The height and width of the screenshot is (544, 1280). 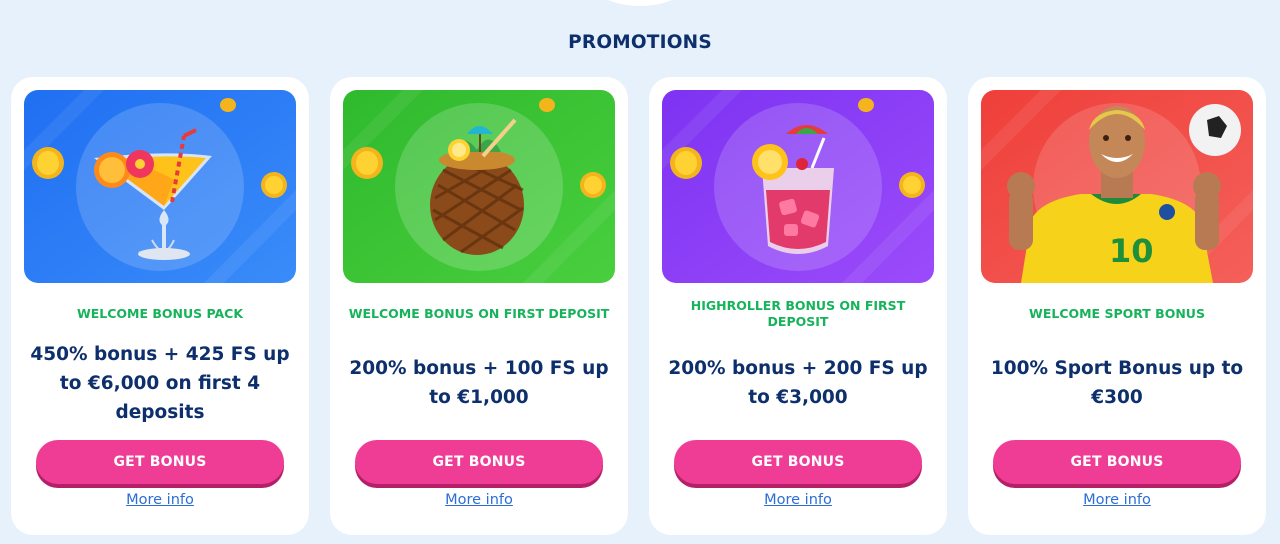 I want to click on svg-text: 10, so click(x=1131, y=251).